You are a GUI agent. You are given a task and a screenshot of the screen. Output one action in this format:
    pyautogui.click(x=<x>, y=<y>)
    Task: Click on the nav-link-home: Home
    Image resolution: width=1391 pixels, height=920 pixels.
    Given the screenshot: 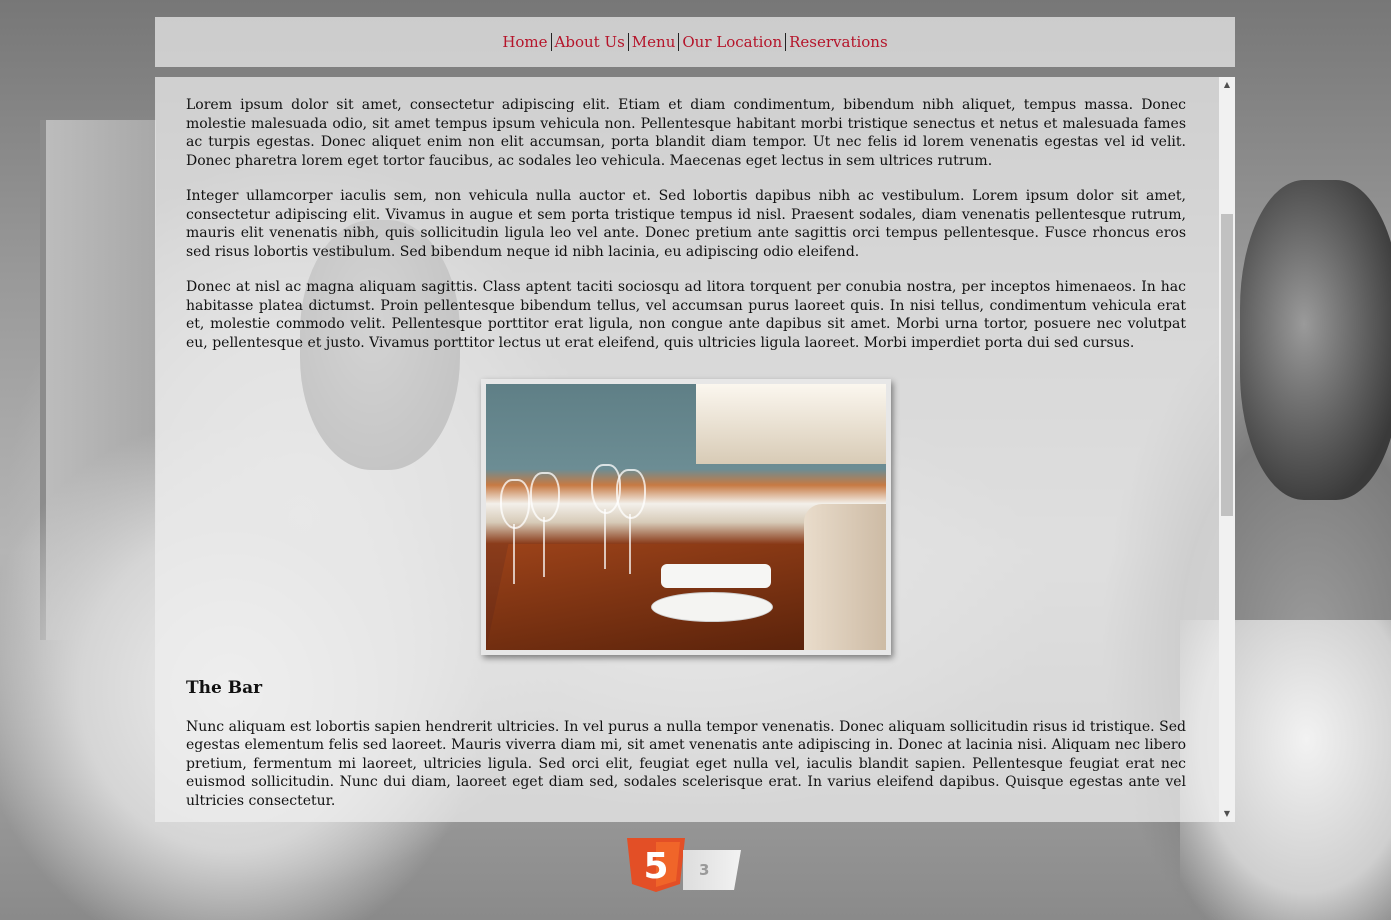 What is the action you would take?
    pyautogui.click(x=524, y=42)
    